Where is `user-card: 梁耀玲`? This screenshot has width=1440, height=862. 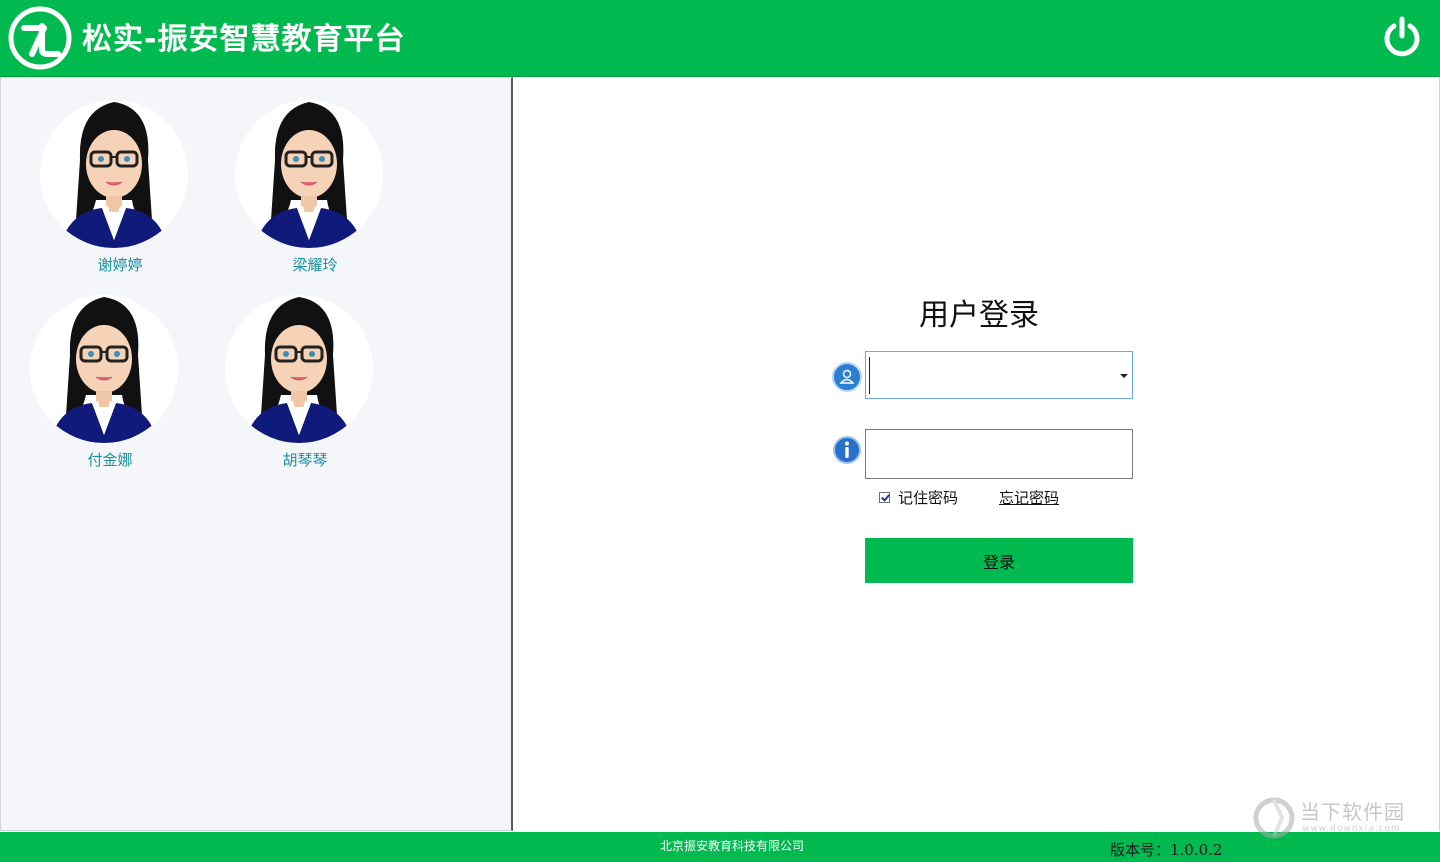 user-card: 梁耀玲 is located at coordinates (310, 187).